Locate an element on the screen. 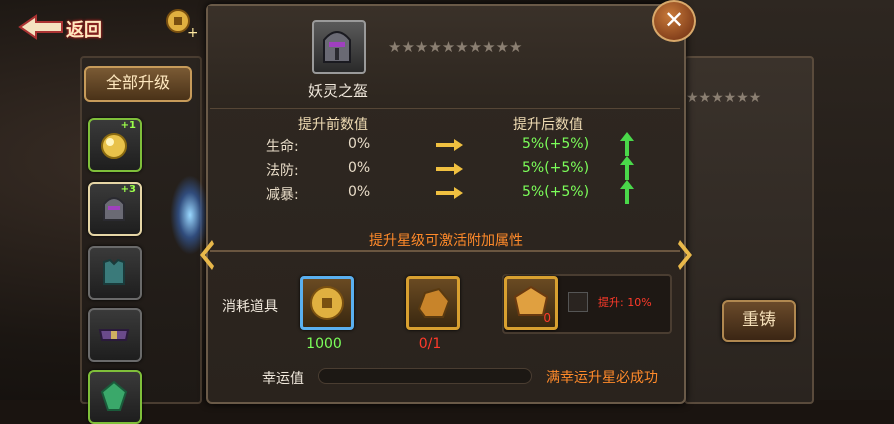  item-star-rating: ★★★★★★★★★★ is located at coordinates (455, 47).